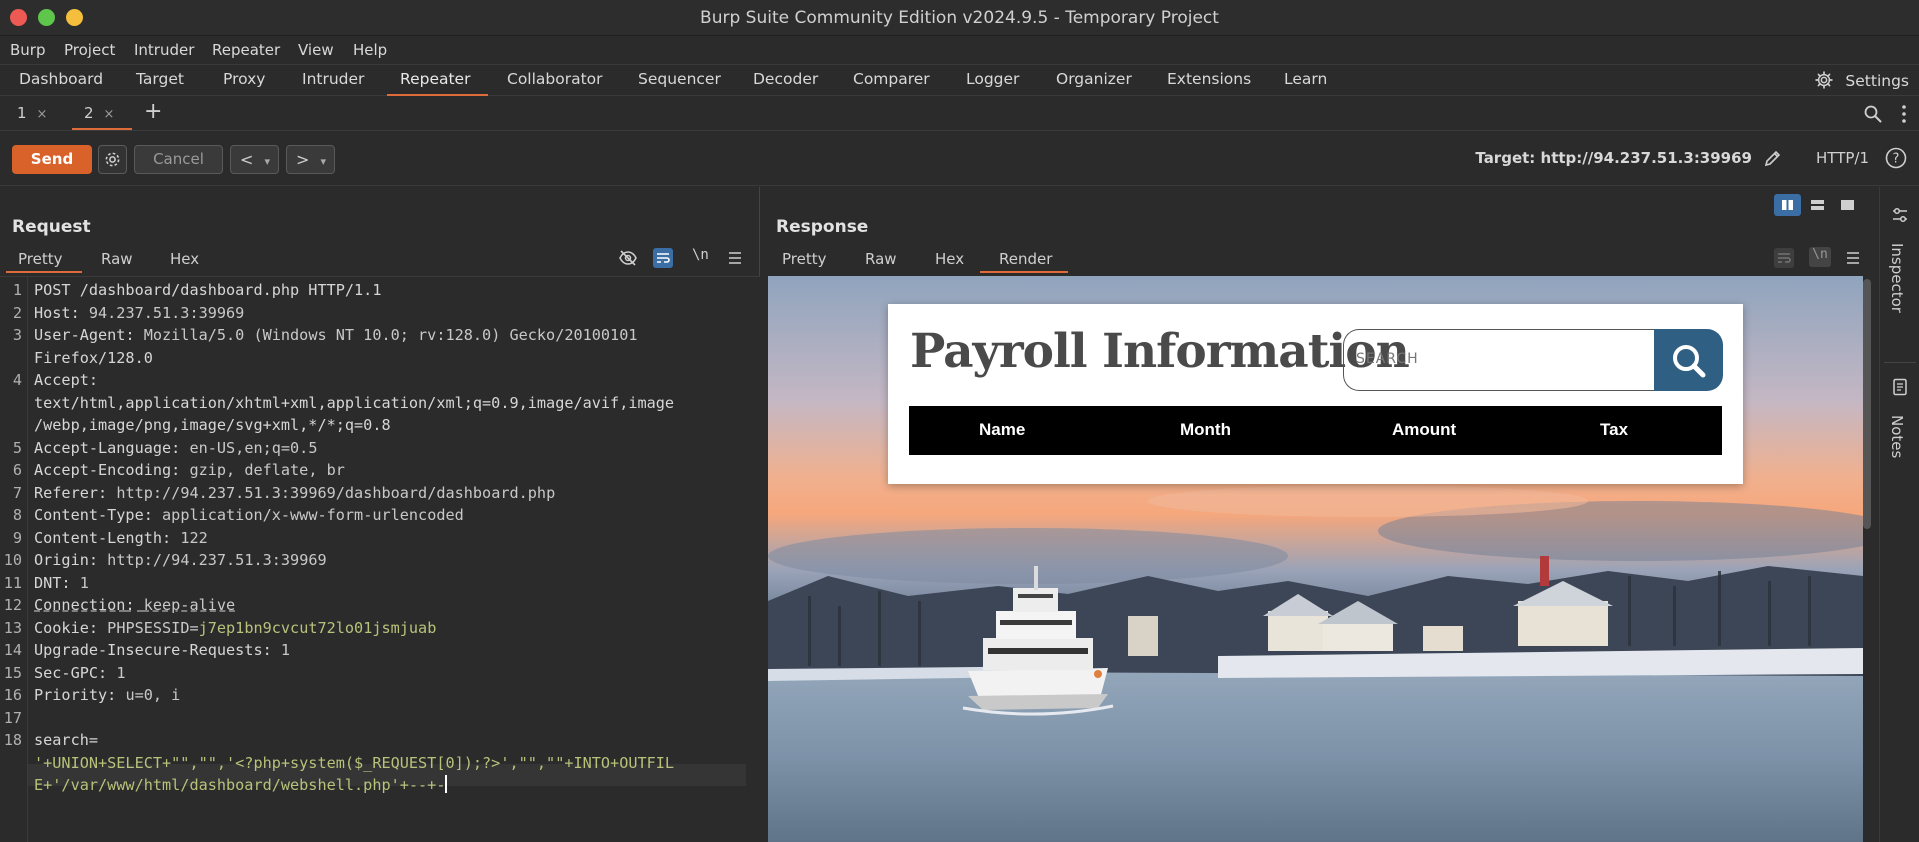  Describe the element at coordinates (139, 313) in the screenshot. I see `line-content: Host: 94.237.51.3:39969` at that location.